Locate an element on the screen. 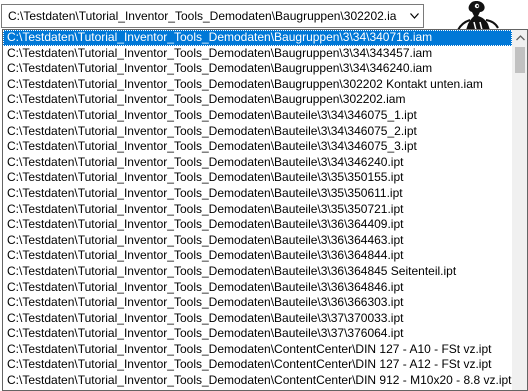 The width and height of the screenshot is (528, 391). scroll-up-arrow-icon is located at coordinates (520, 38).